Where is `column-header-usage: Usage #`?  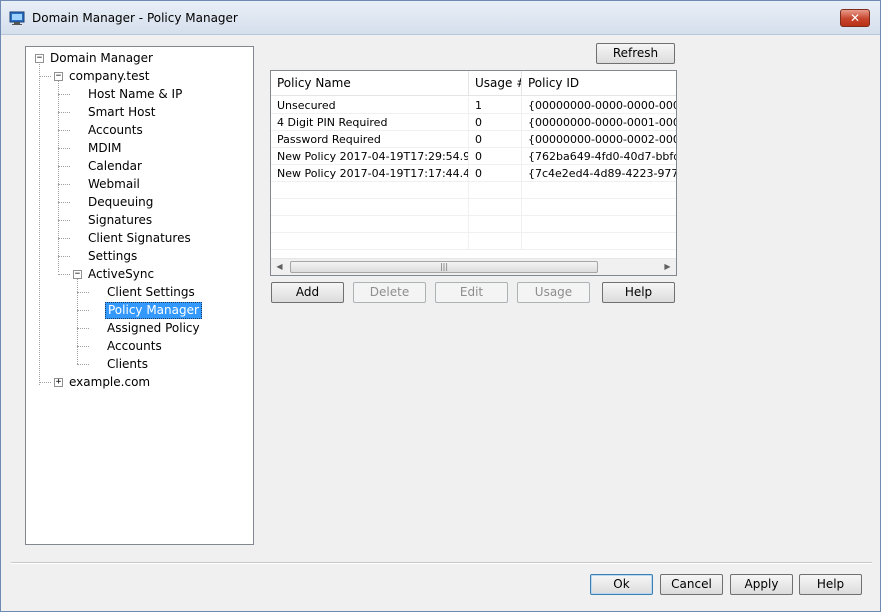 column-header-usage: Usage # is located at coordinates (495, 83).